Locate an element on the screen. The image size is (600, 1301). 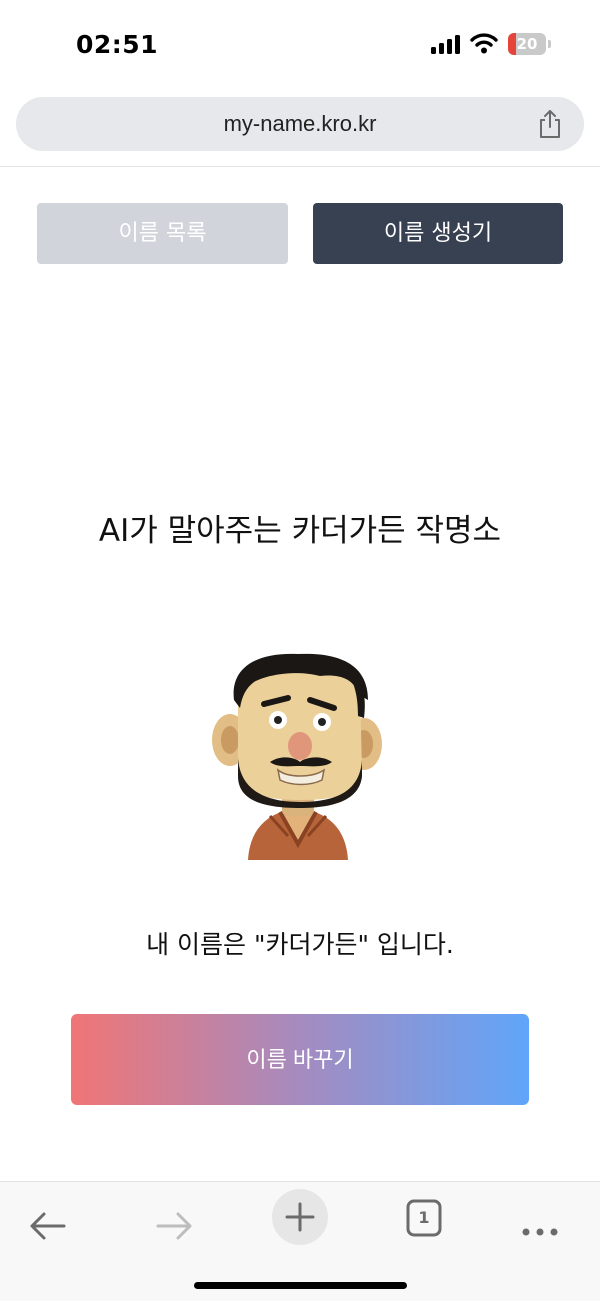
page-title: AI가 말아주는 카더가든 작명소 is located at coordinates (300, 531).